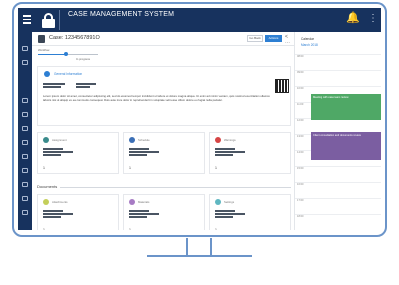 This screenshot has height=285, width=399. What do you see at coordinates (49, 186) in the screenshot?
I see `documents-label: Documents` at bounding box center [49, 186].